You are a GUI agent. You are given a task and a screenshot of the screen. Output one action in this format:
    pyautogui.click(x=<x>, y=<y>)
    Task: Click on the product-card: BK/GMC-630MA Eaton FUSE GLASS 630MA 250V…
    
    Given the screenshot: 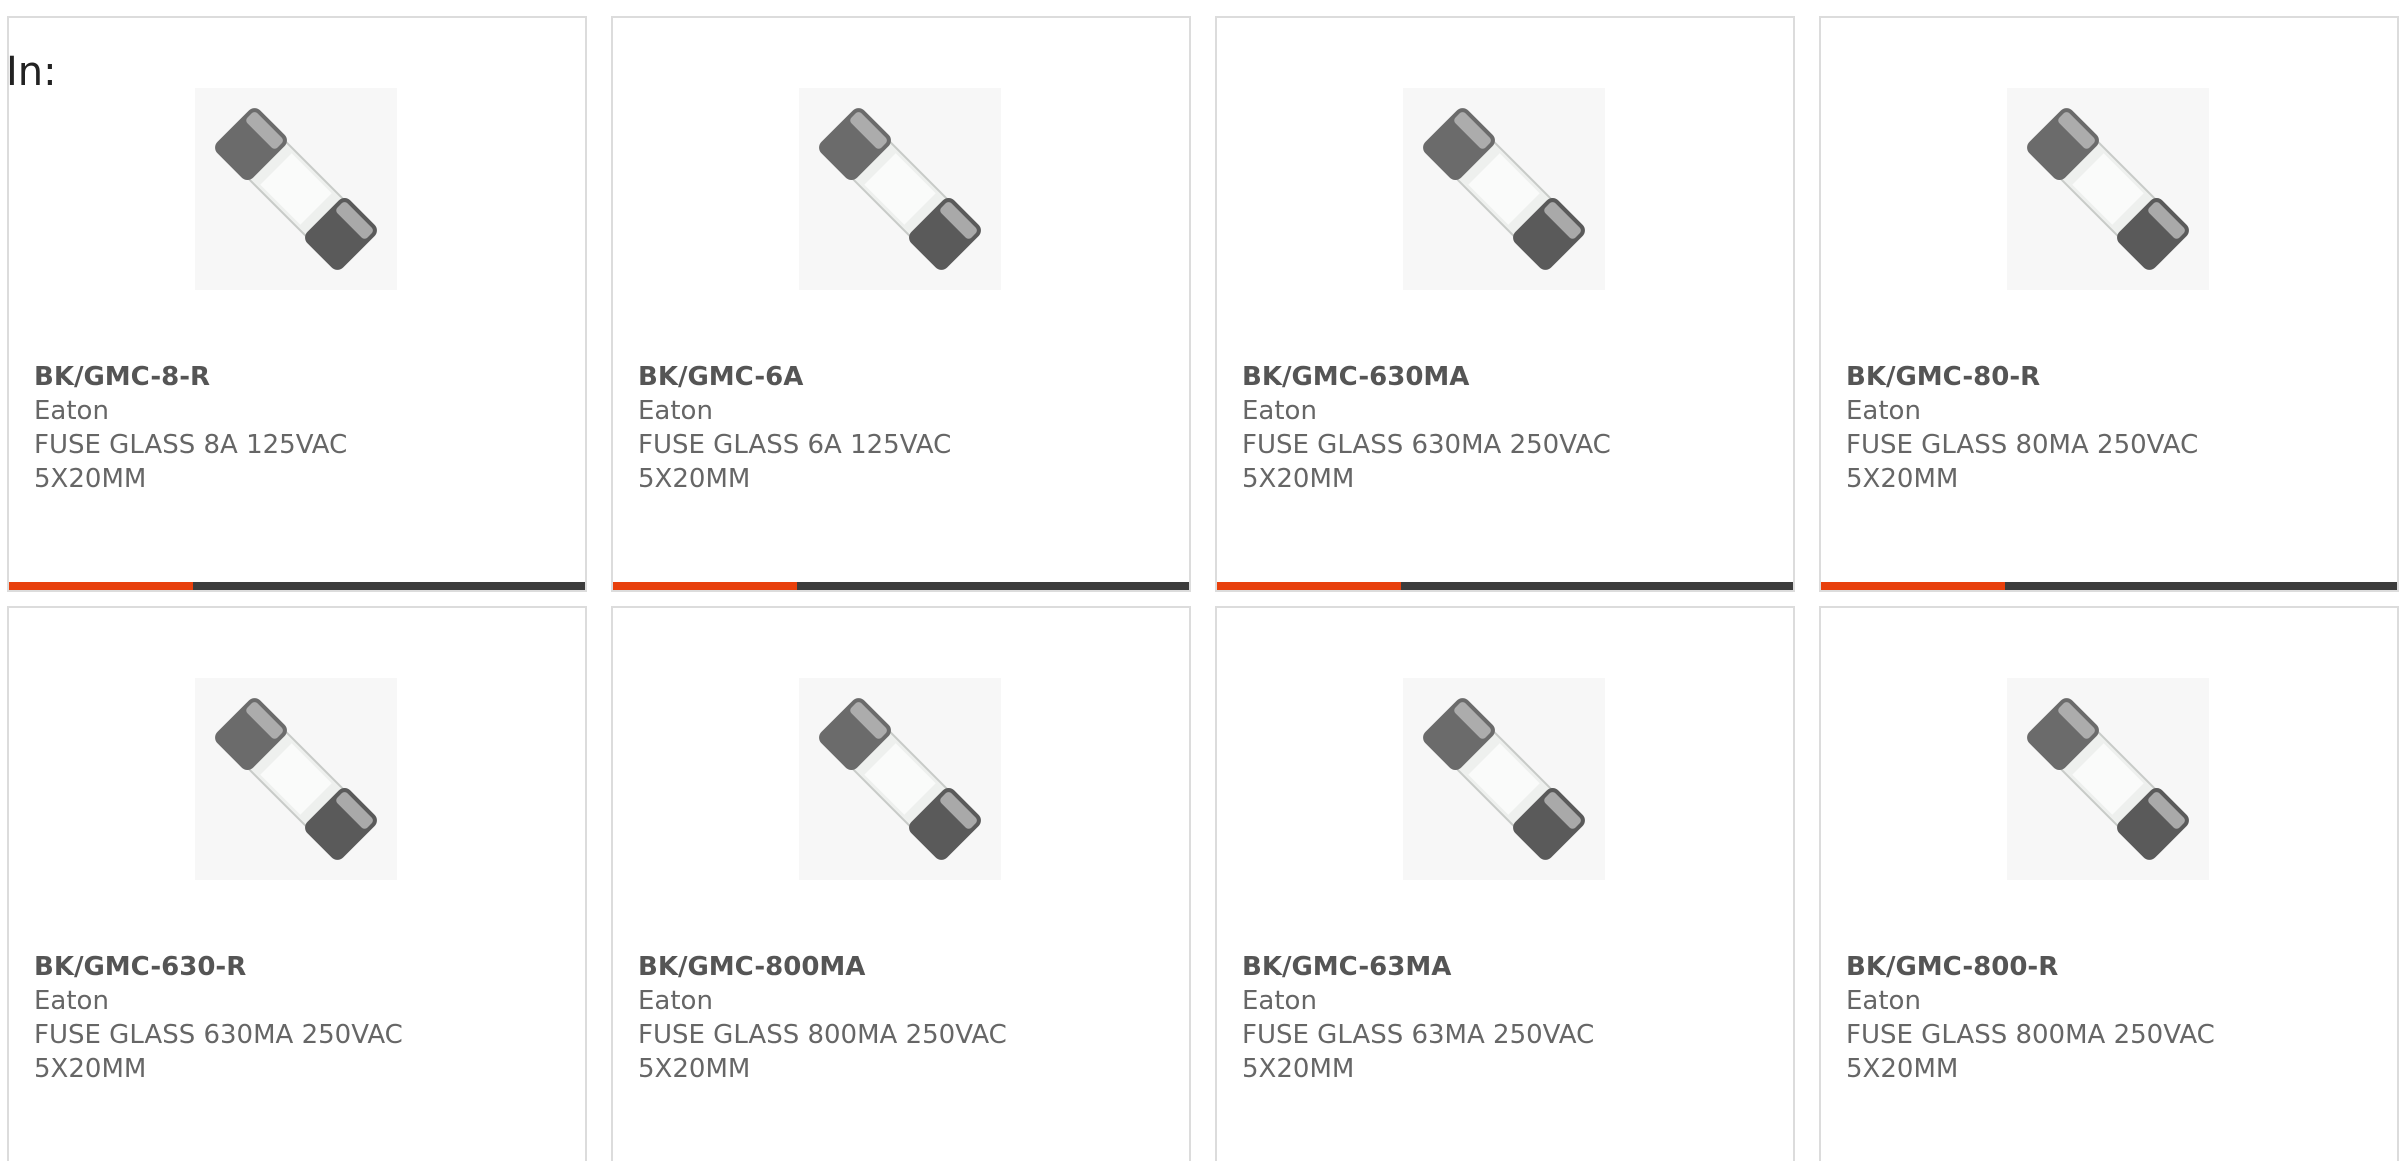 What is the action you would take?
    pyautogui.click(x=1505, y=304)
    